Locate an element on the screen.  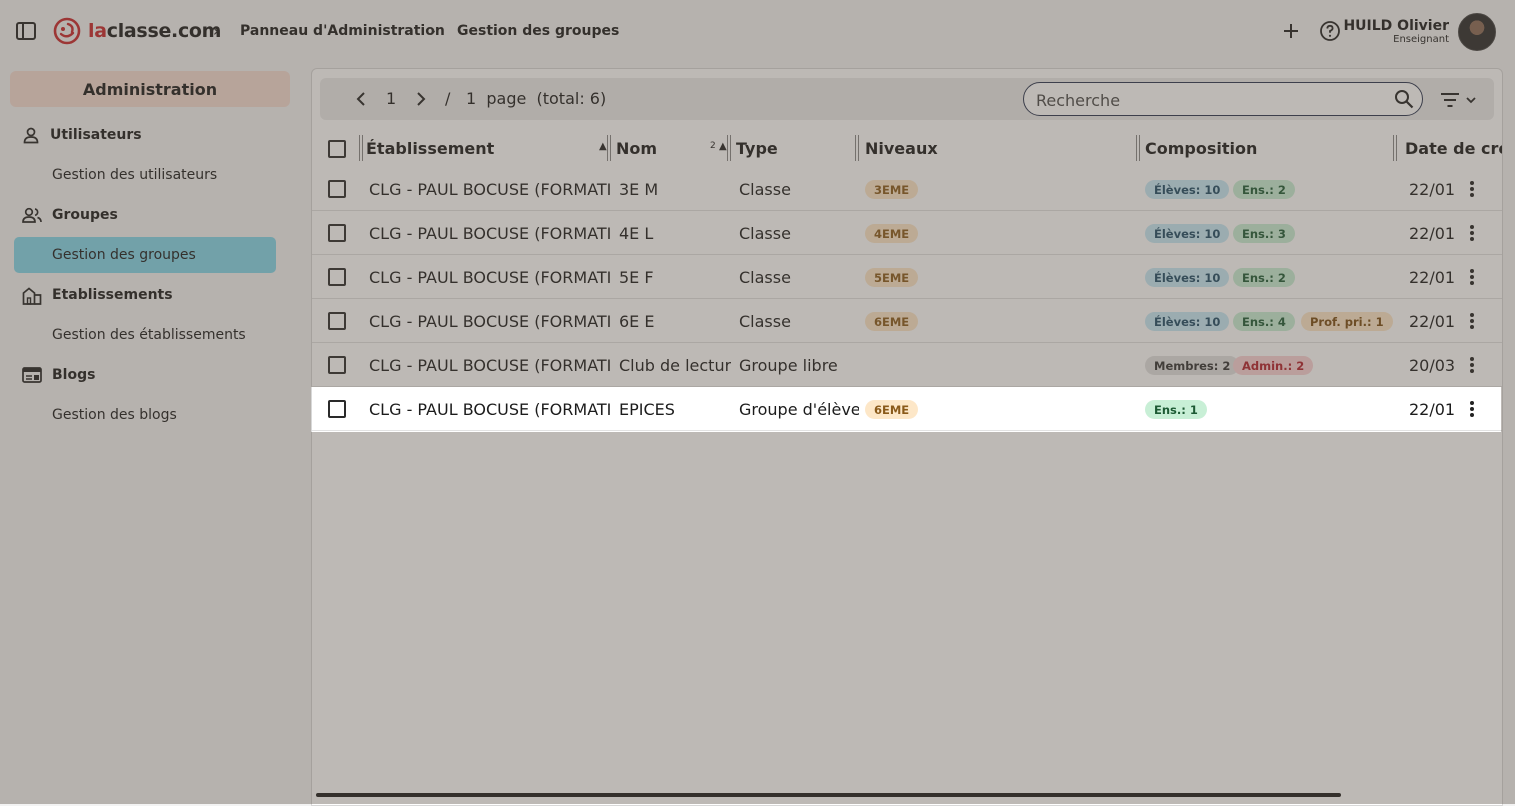
level-chip: 6EME is located at coordinates (892, 409).